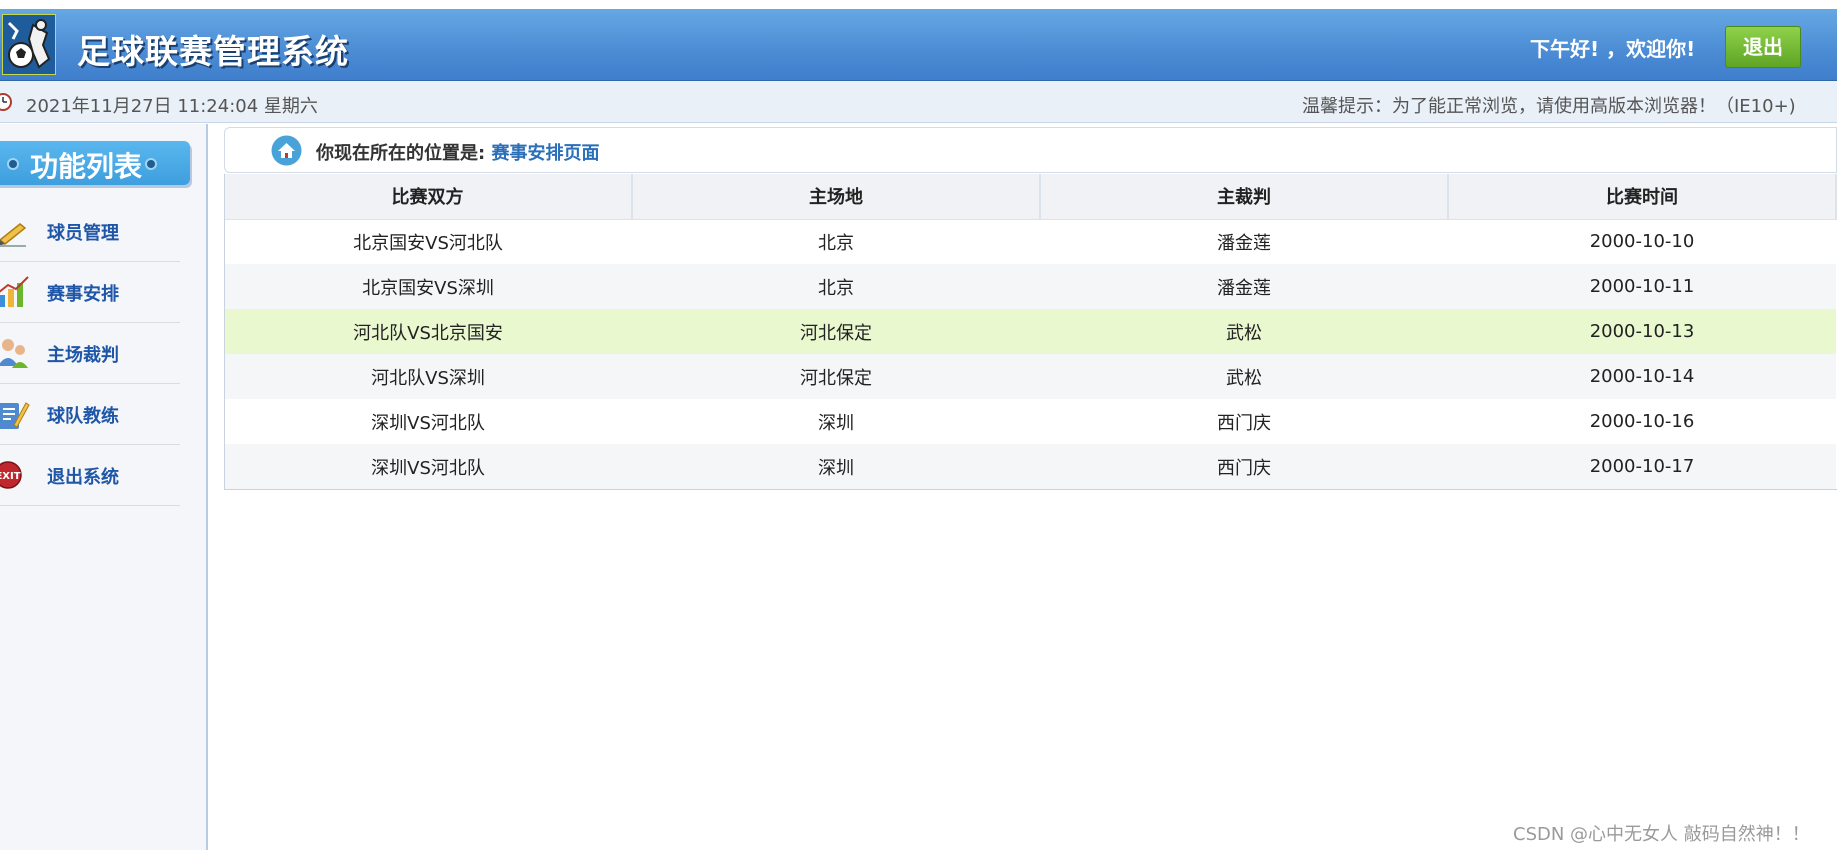 The width and height of the screenshot is (1837, 850). What do you see at coordinates (15, 292) in the screenshot?
I see `chart-icon` at bounding box center [15, 292].